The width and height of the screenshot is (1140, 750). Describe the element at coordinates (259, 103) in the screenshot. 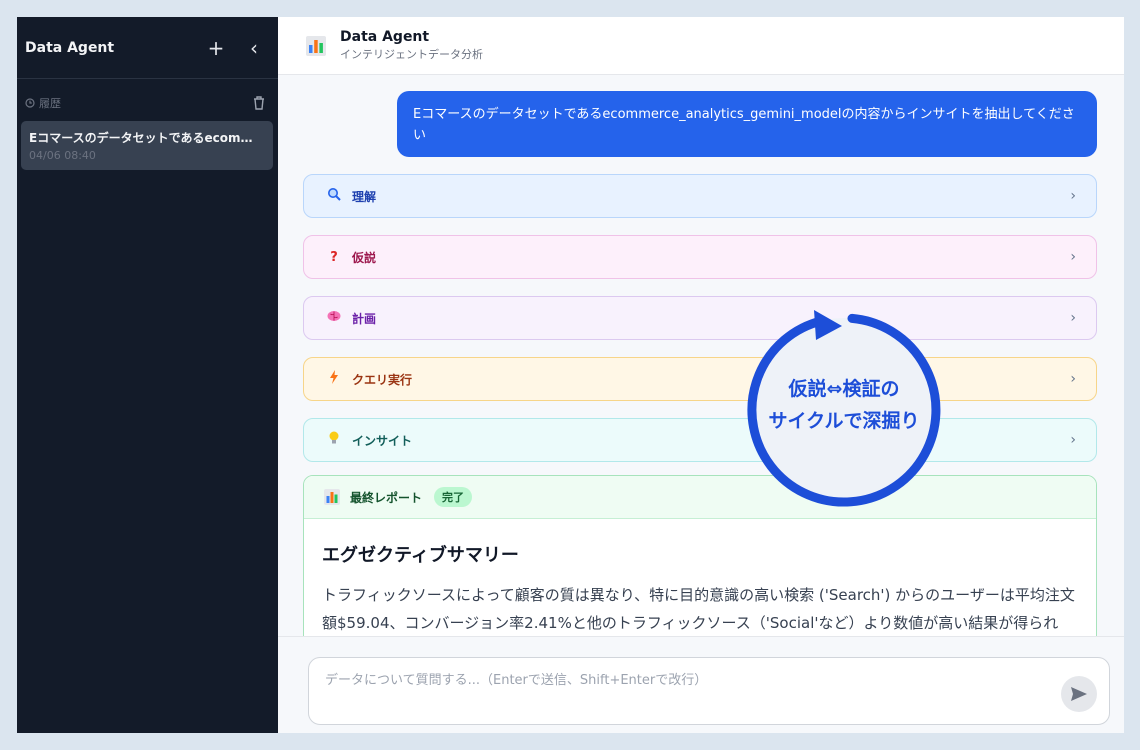

I see `trash-icon` at that location.